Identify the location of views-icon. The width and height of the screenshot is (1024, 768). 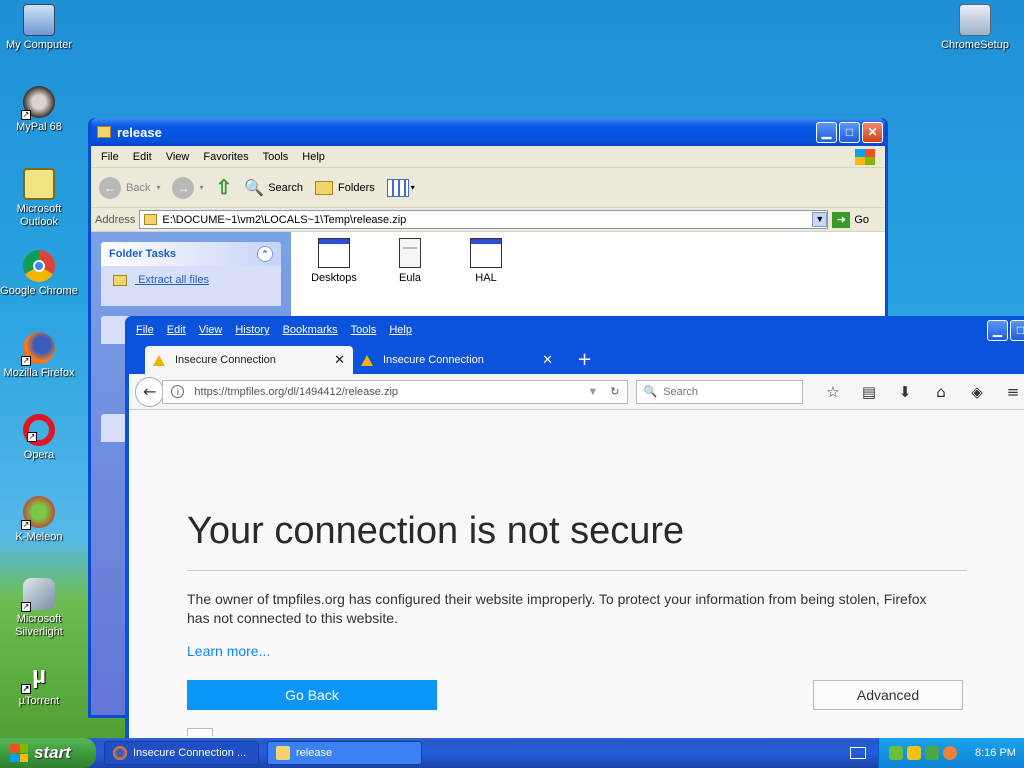
(397, 187).